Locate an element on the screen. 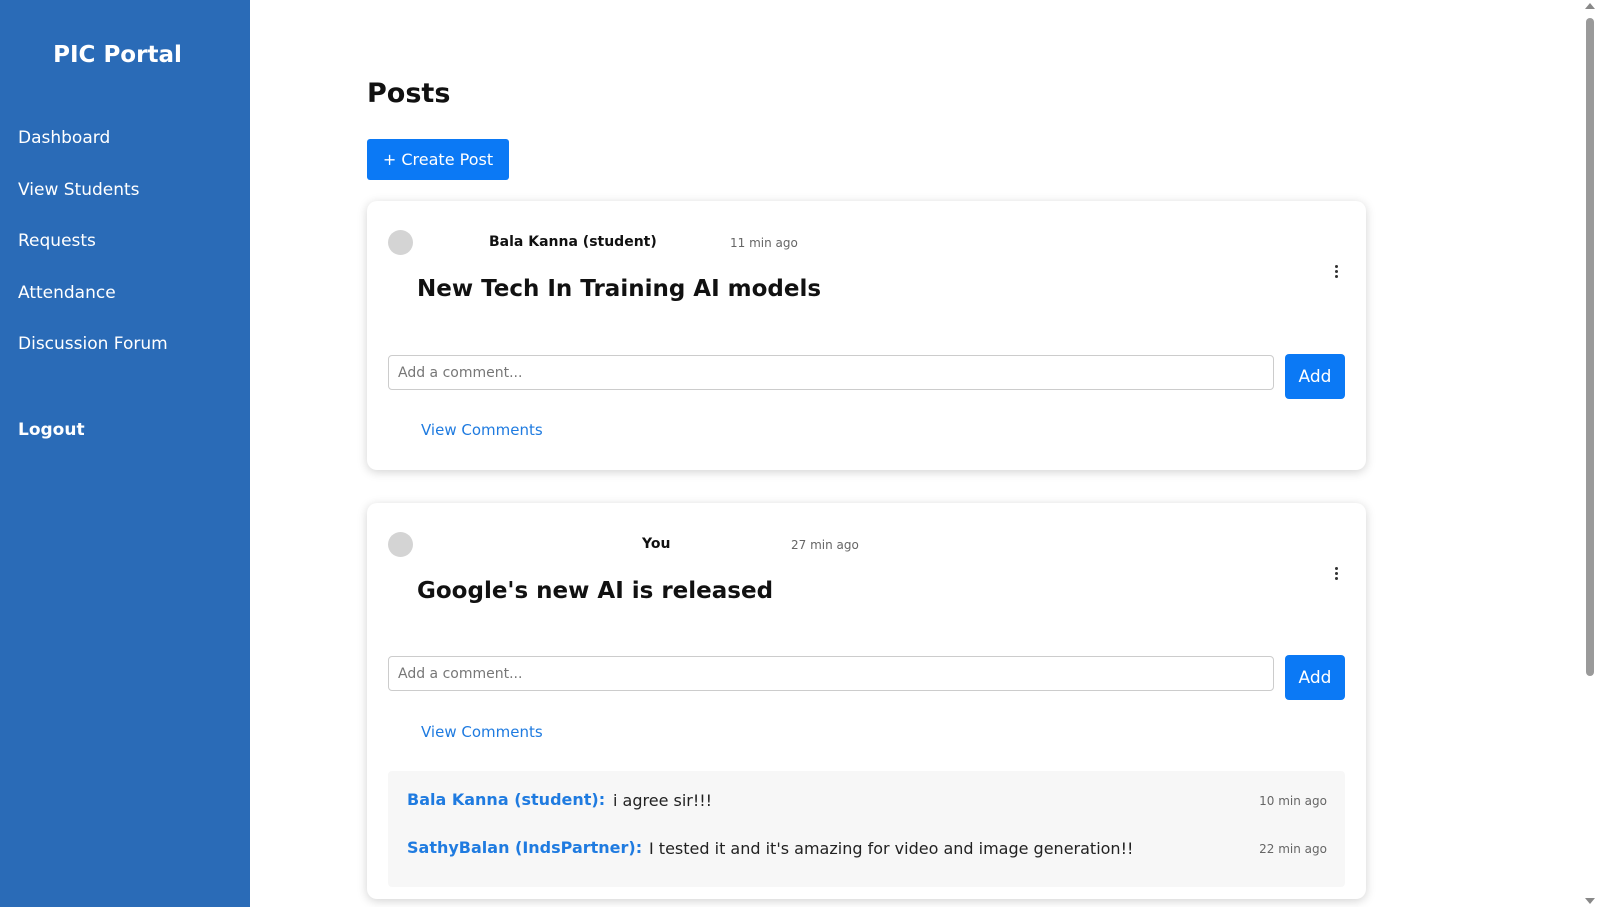 Image resolution: width=1600 pixels, height=907 pixels. scroll-thumb is located at coordinates (1590, 347).